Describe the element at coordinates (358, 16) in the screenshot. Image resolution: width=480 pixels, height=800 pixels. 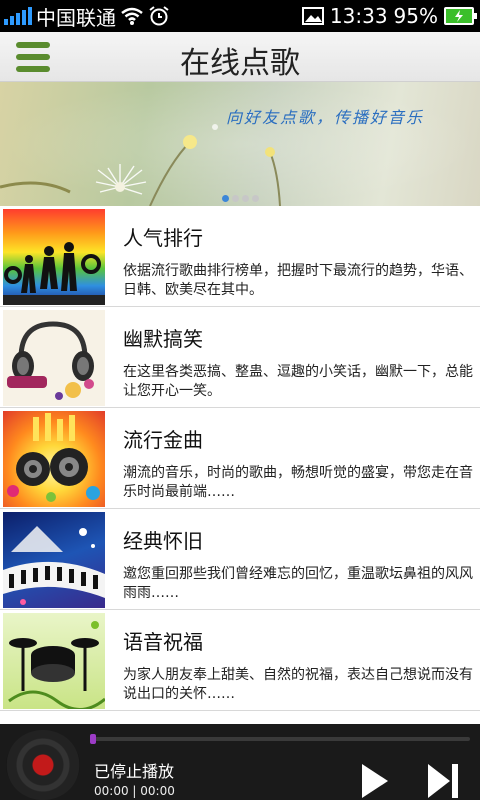
I see `clock: 13:33` at that location.